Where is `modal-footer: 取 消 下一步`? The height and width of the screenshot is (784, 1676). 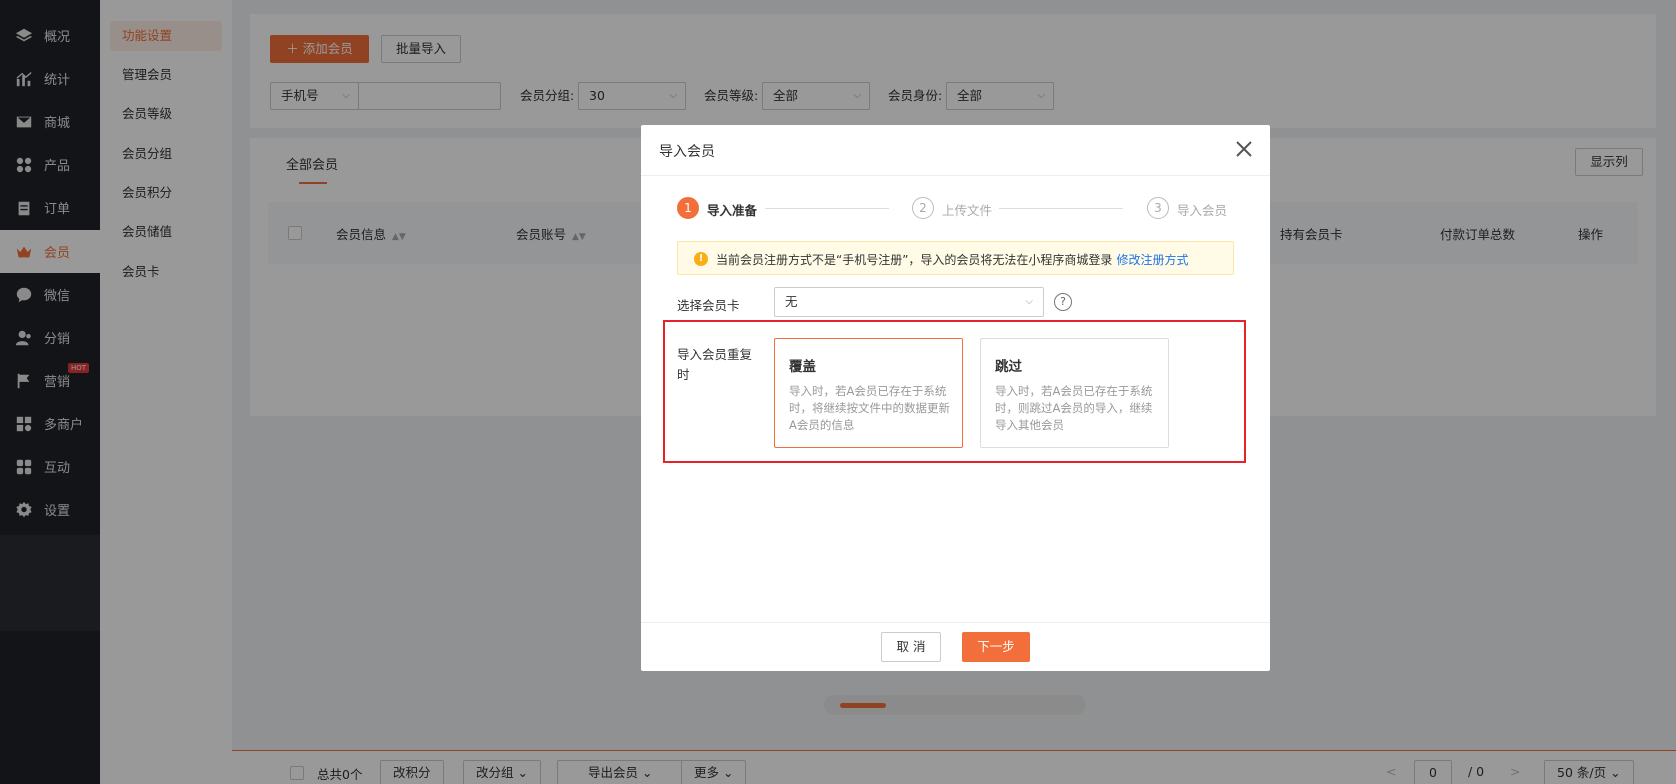
modal-footer: 取 消 下一步 is located at coordinates (955, 646).